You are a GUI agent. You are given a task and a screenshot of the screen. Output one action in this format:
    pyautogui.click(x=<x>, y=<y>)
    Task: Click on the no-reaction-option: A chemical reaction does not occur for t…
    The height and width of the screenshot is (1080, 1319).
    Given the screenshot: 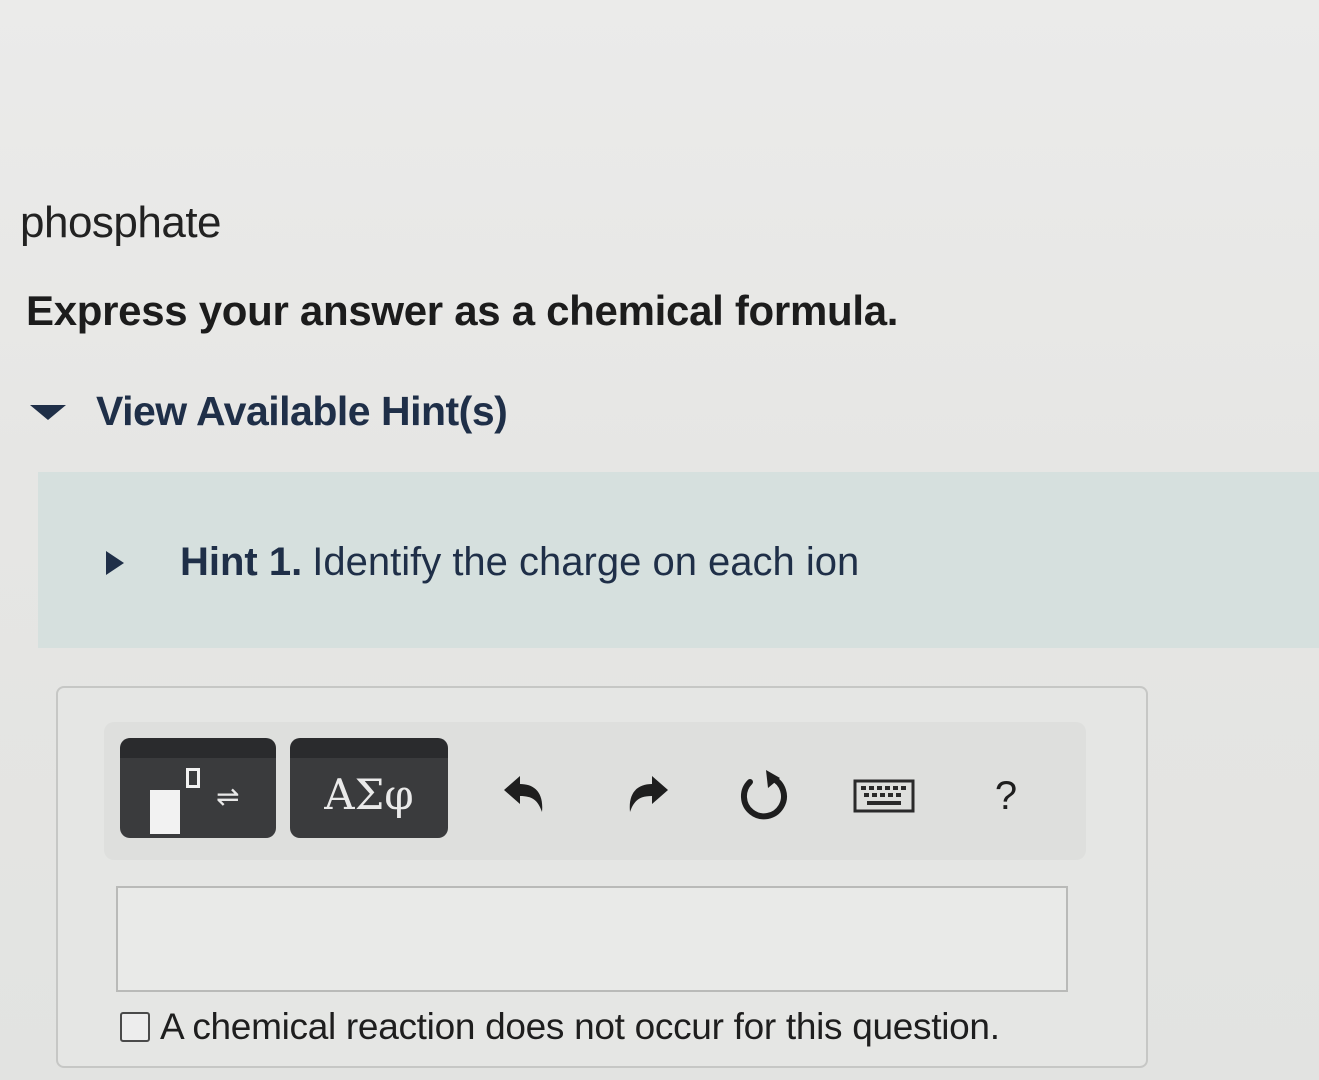 What is the action you would take?
    pyautogui.click(x=560, y=1027)
    